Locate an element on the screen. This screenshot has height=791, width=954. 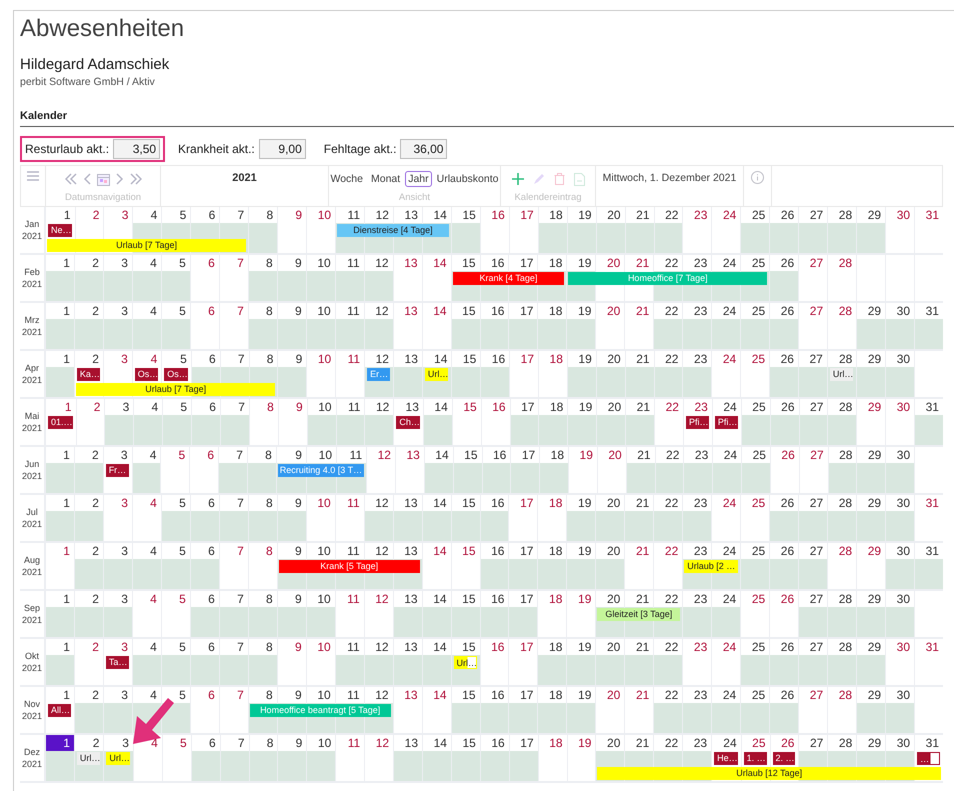
view-tab: Urlaubskonto is located at coordinates (468, 179).